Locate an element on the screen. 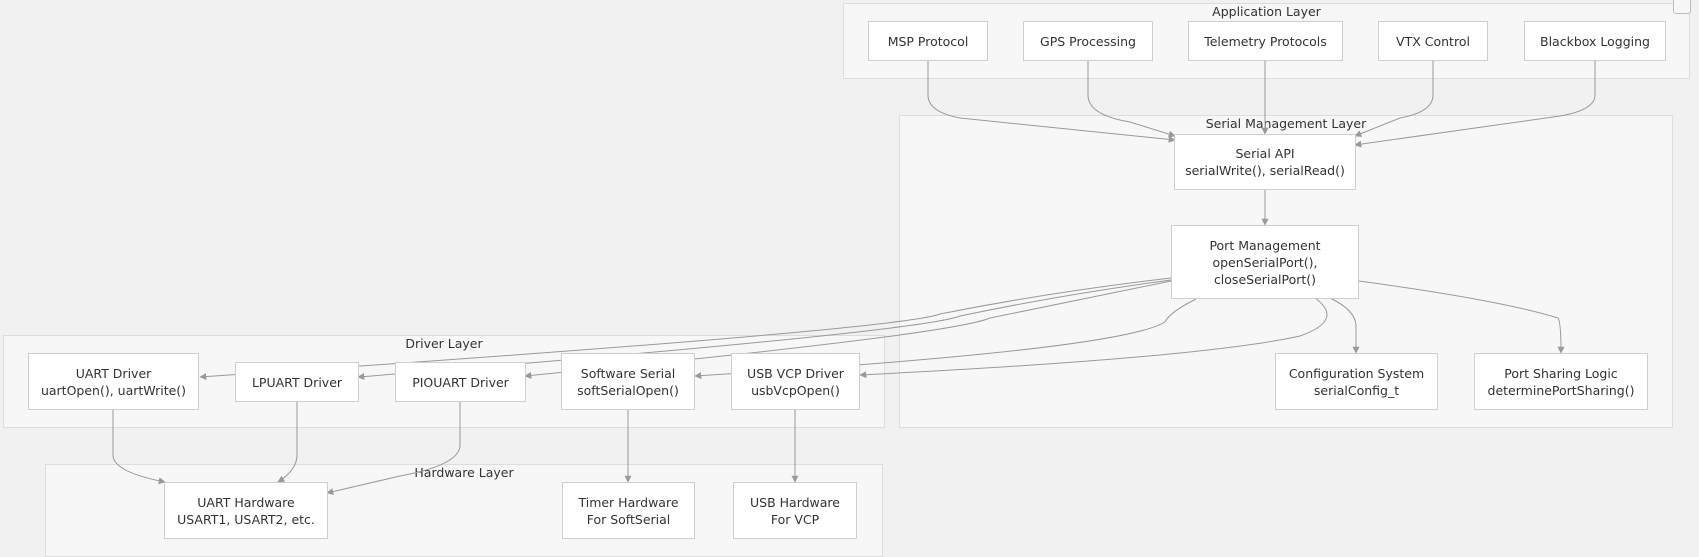 This screenshot has height=557, width=1699. software-serial-node: Software Serial softSerialOpen() is located at coordinates (628, 381).